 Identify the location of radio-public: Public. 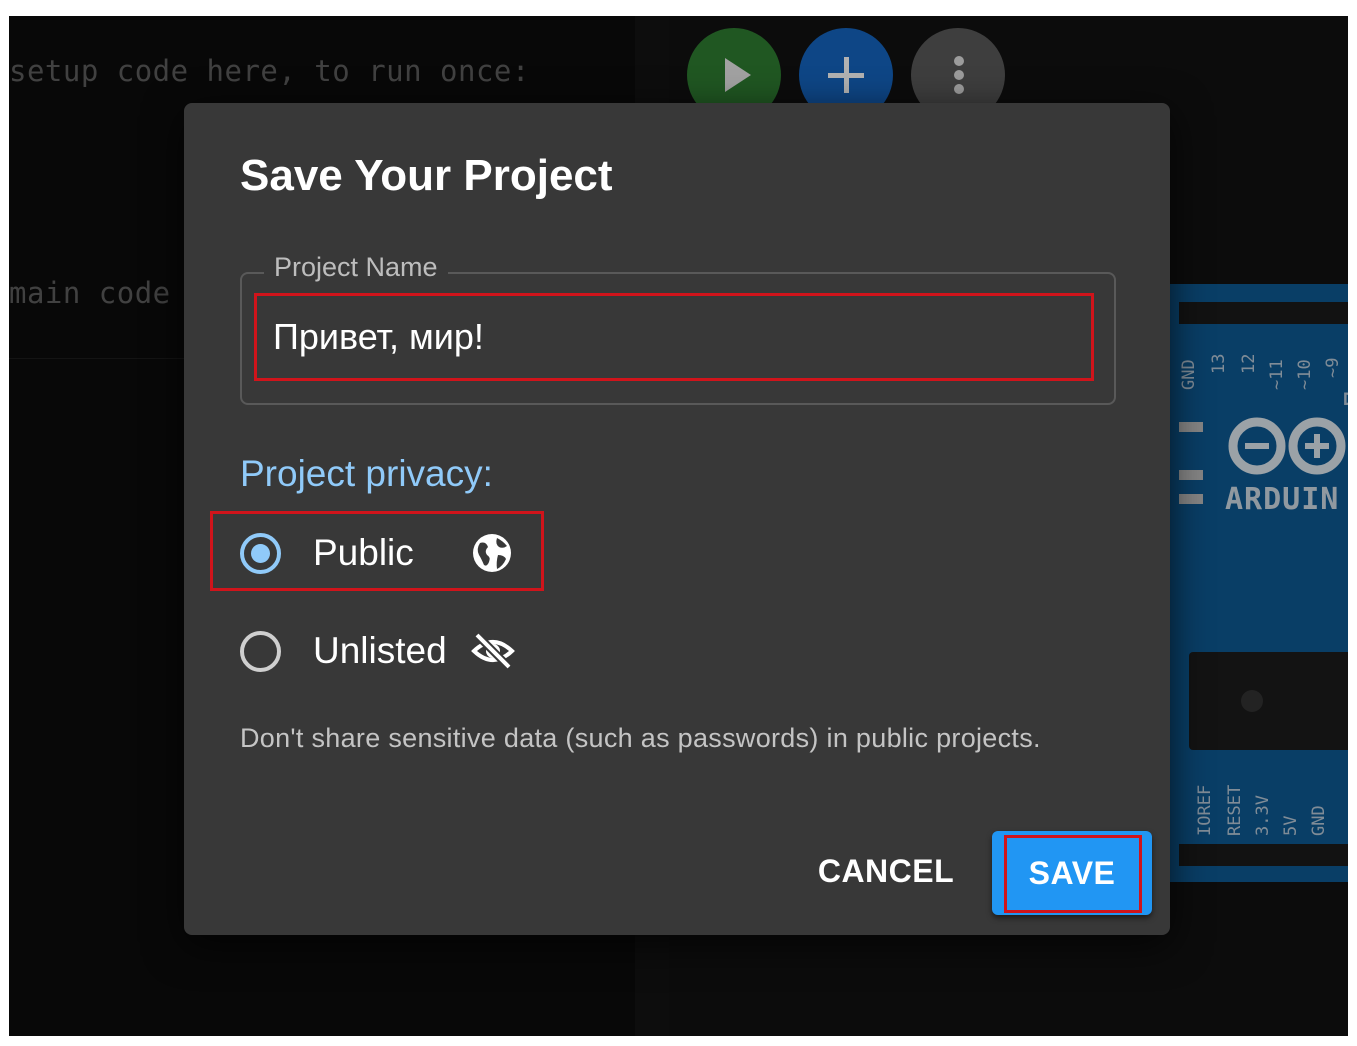
(377, 553).